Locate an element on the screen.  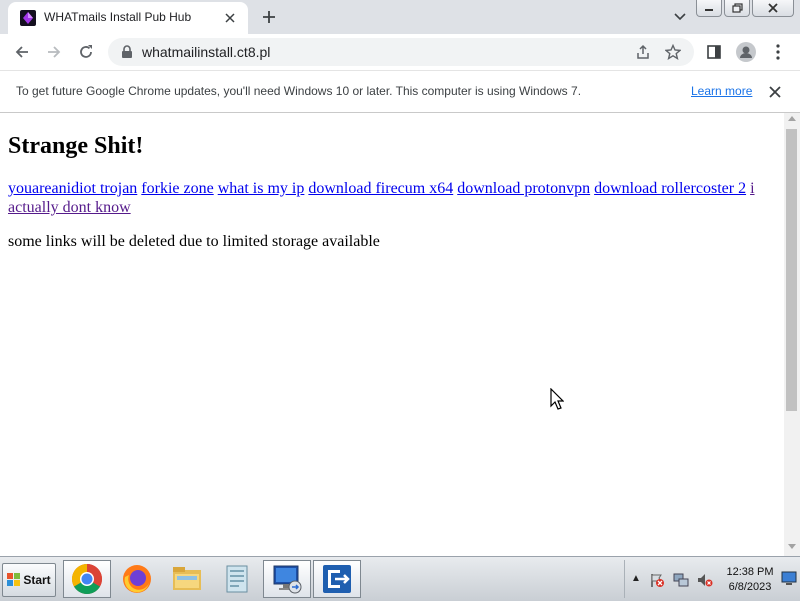
plus-icon is located at coordinates (269, 17).